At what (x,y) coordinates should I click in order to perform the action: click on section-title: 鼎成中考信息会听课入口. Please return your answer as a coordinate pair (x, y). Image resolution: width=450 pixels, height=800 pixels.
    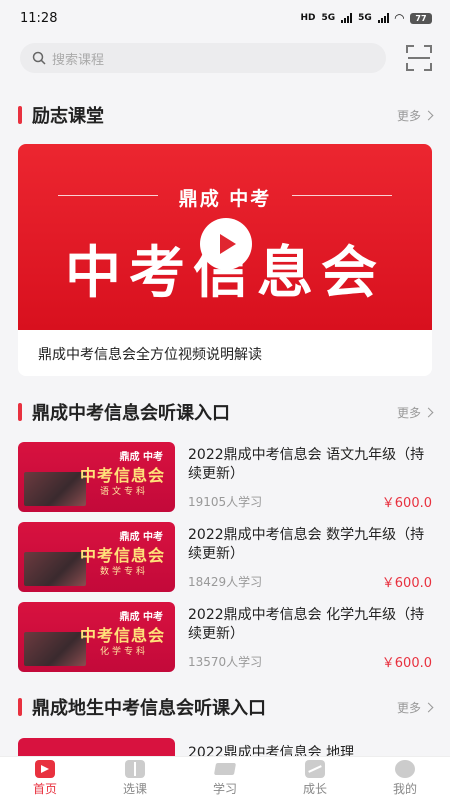
    Looking at the image, I should click on (131, 413).